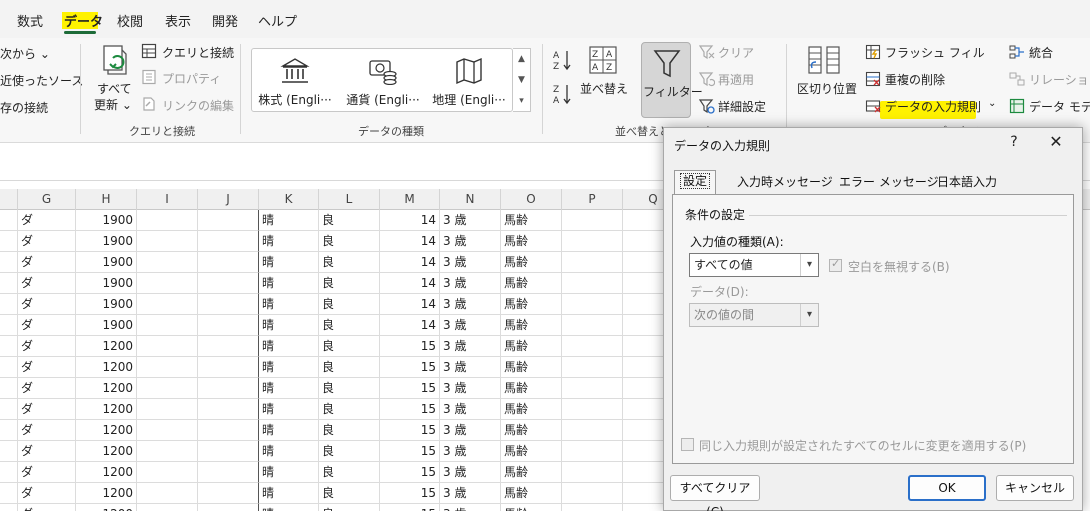  I want to click on cancel-button: キャンセル, so click(1035, 488).